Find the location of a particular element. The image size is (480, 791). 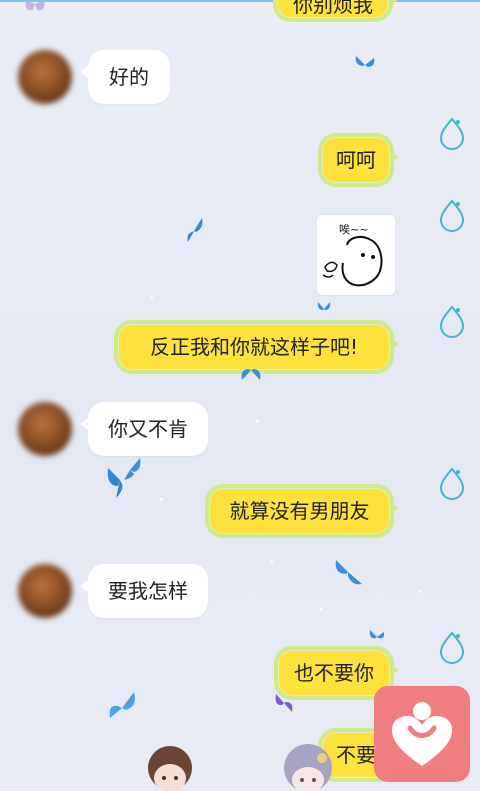

anime-characters-decoration is located at coordinates (240, 767).